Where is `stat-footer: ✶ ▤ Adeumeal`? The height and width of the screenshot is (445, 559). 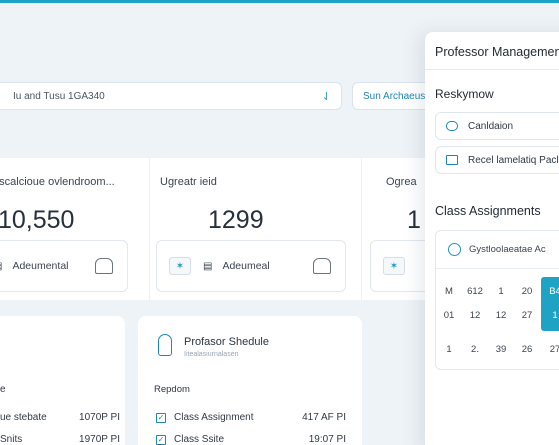 stat-footer: ✶ ▤ Adeumeal is located at coordinates (251, 266).